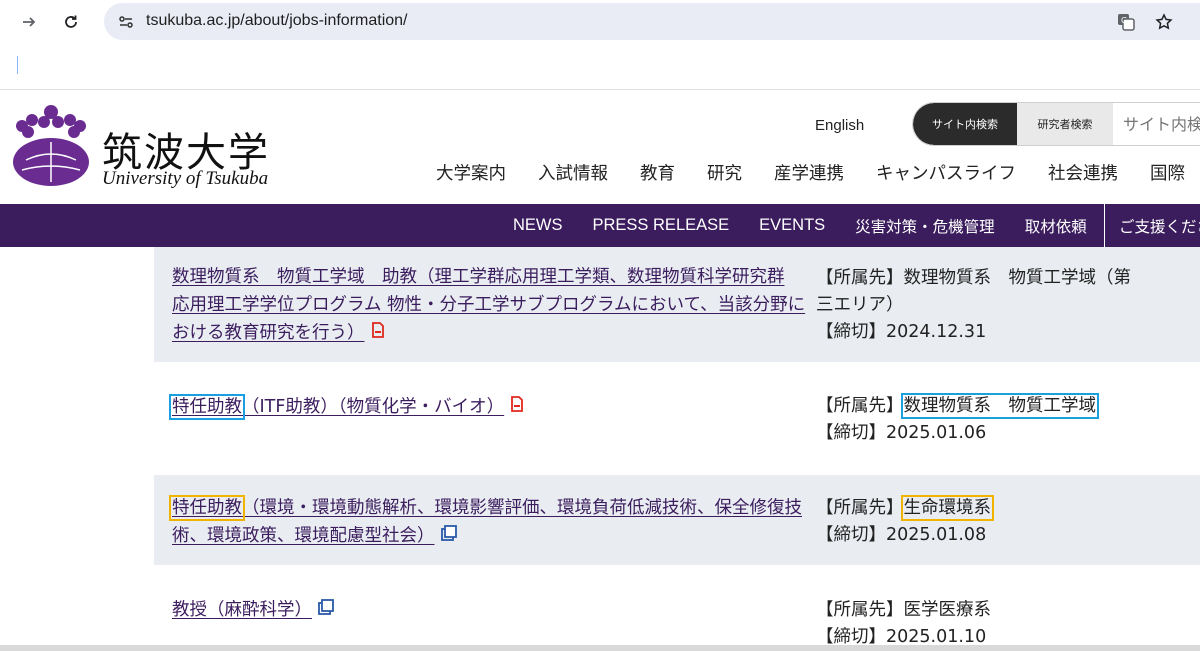 Image resolution: width=1200 pixels, height=651 pixels. I want to click on university-crest-icon, so click(51, 144).